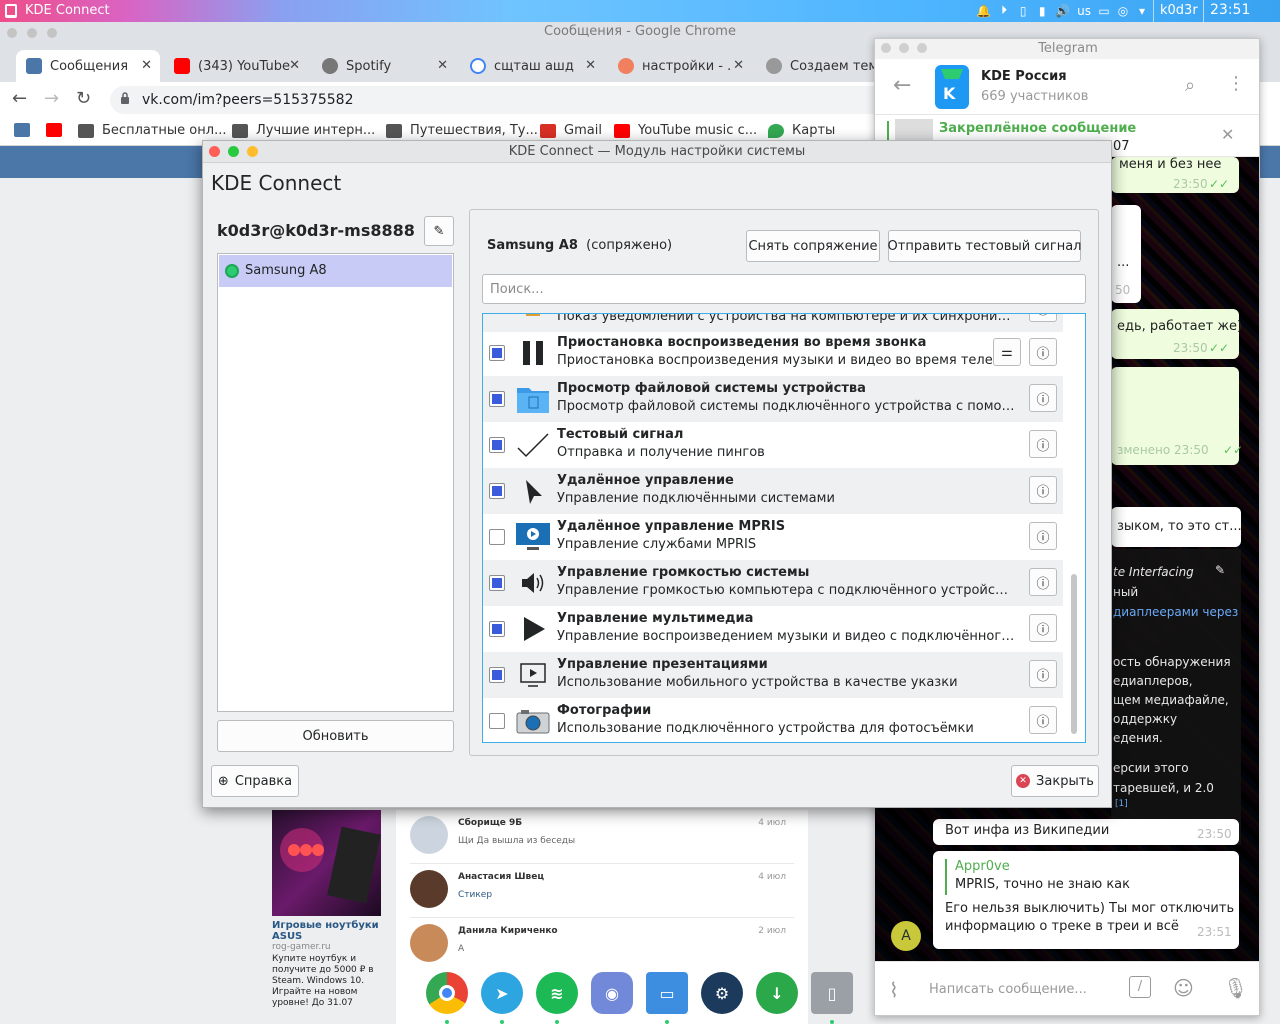 The width and height of the screenshot is (1280, 1024). I want to click on bot-command-icon: /, so click(1140, 987).